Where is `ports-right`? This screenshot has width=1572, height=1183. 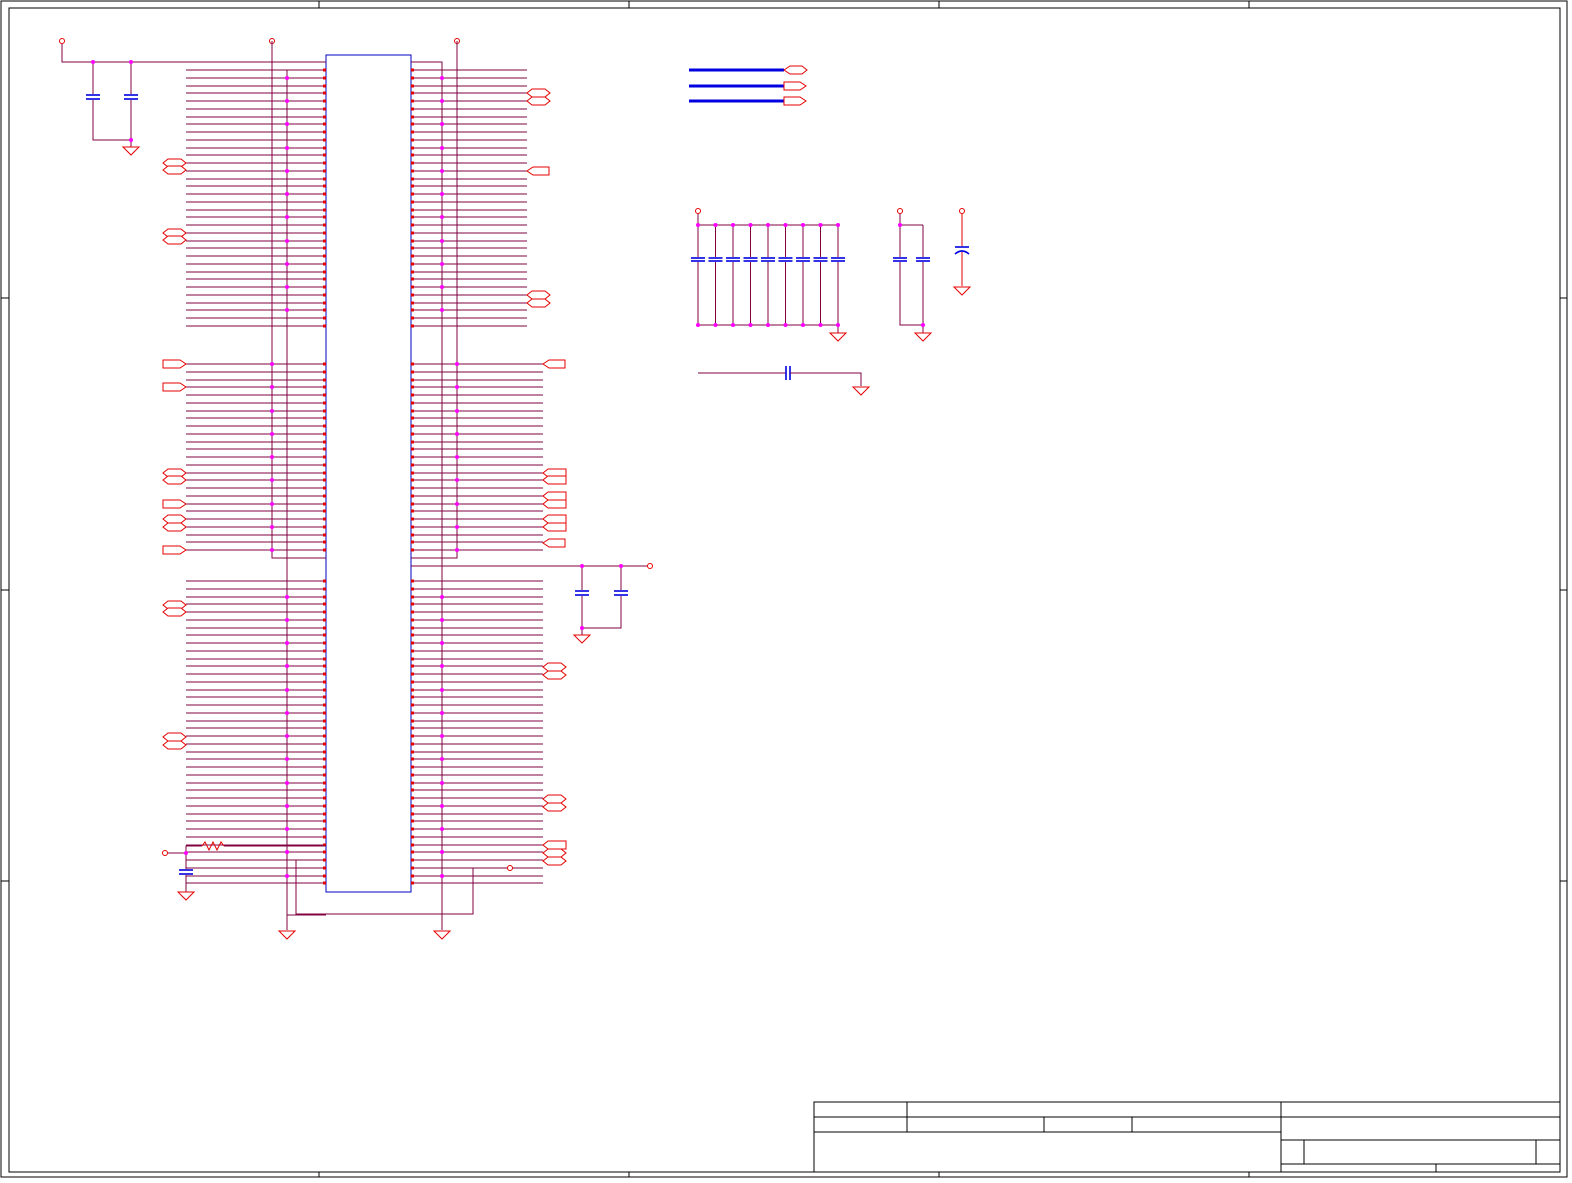 ports-right is located at coordinates (546, 477).